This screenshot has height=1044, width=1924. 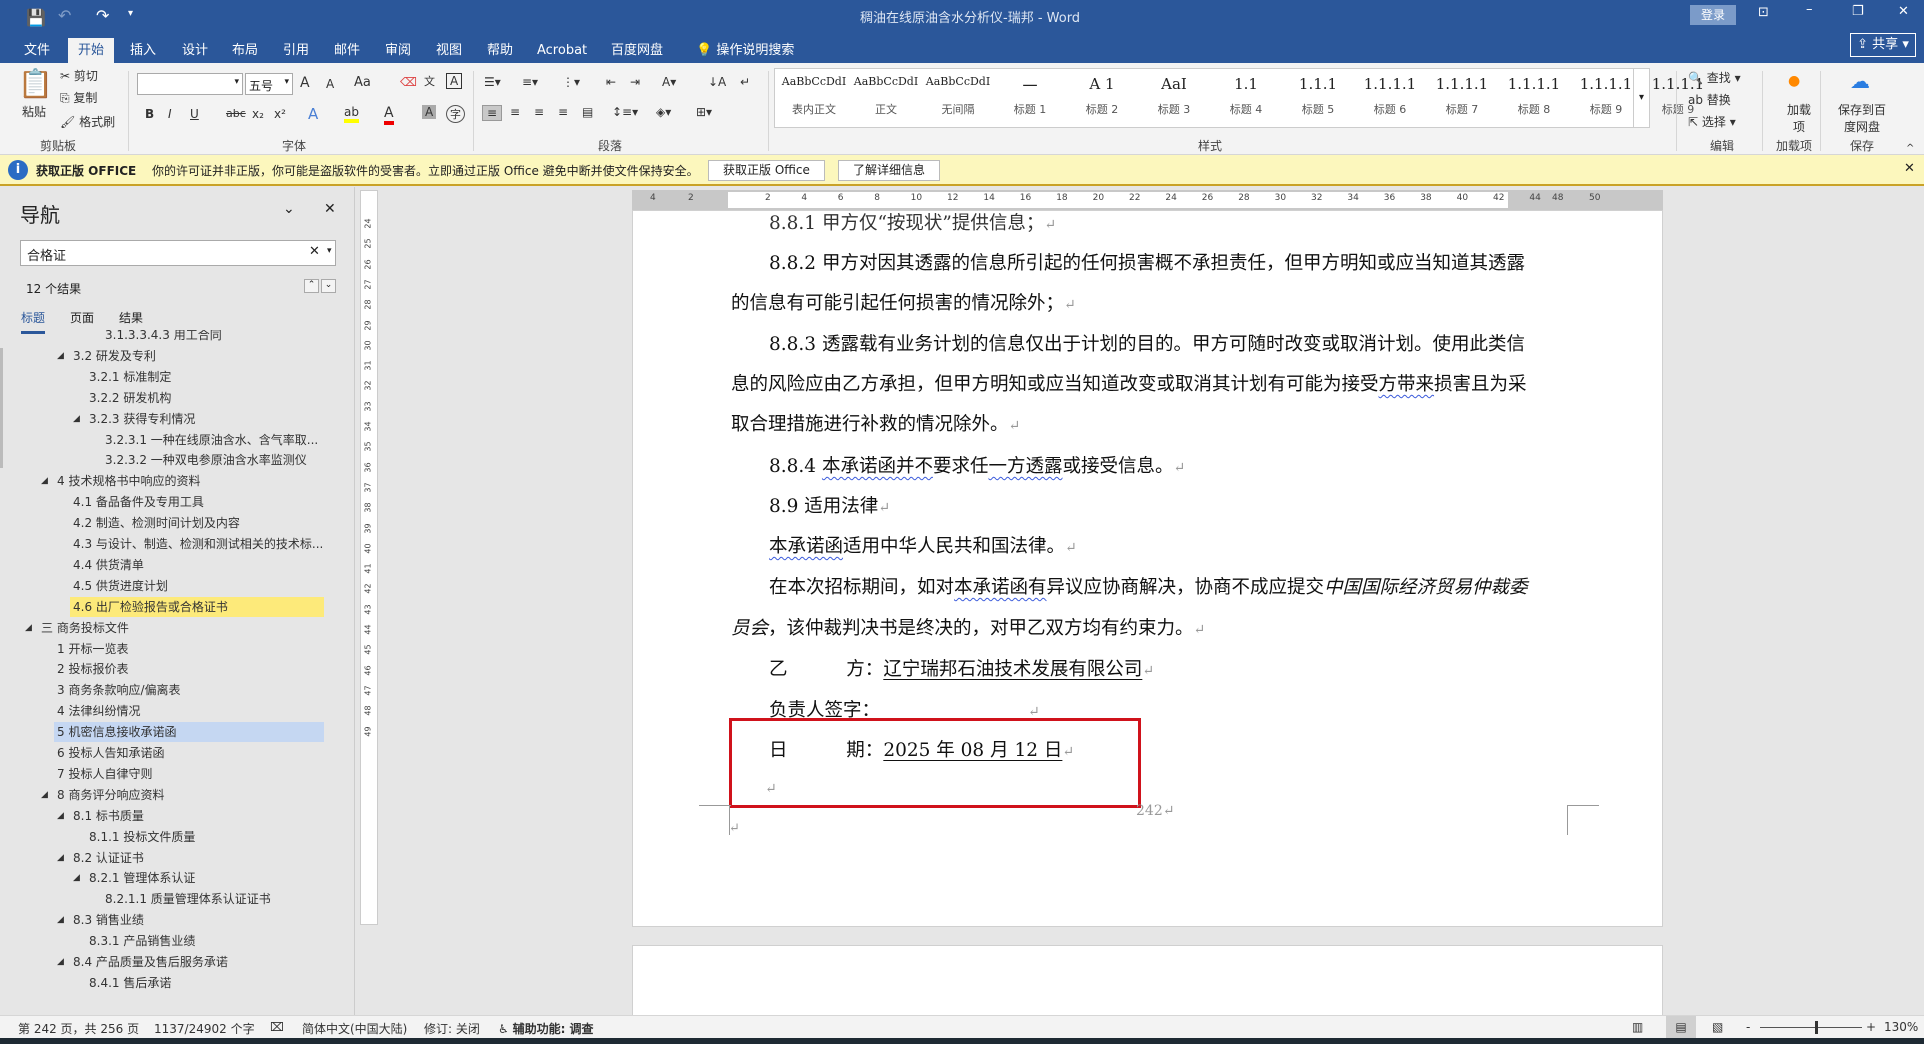 What do you see at coordinates (1809, 9) in the screenshot?
I see `minimize-button: –` at bounding box center [1809, 9].